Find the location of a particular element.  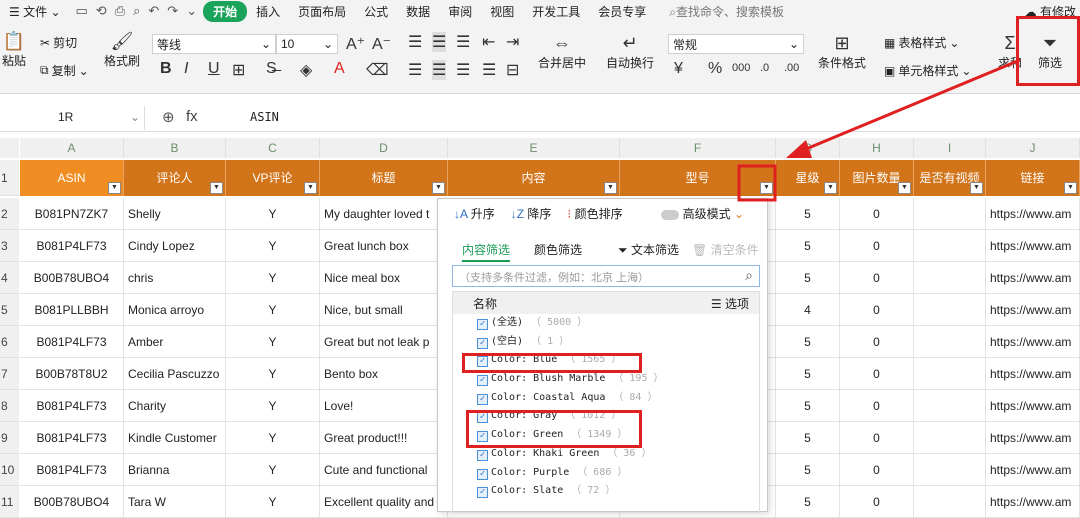

red-arrow-line is located at coordinates (907, 107).